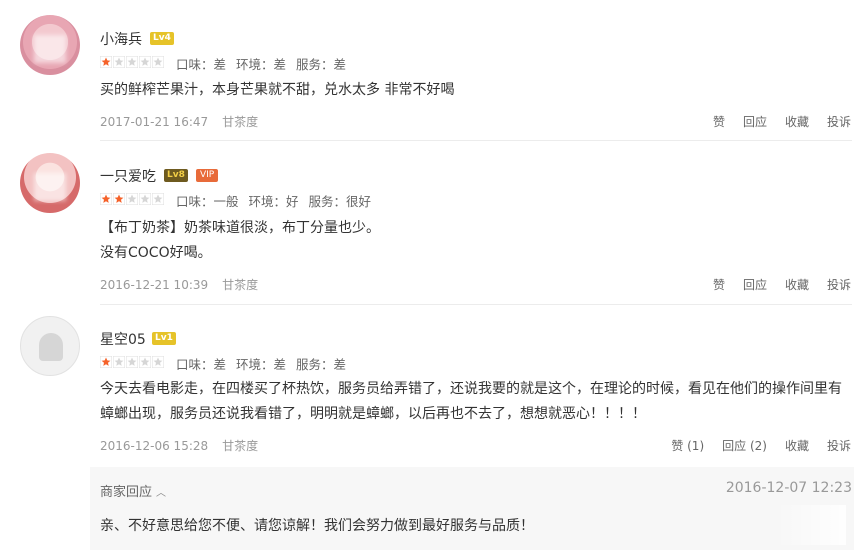 The height and width of the screenshot is (550, 864). Describe the element at coordinates (340, 201) in the screenshot. I see `score-service: 服务：很好` at that location.